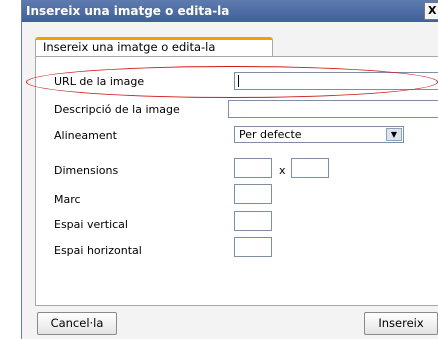 This screenshot has height=339, width=438. I want to click on chevron-down-icon: ▼, so click(394, 134).